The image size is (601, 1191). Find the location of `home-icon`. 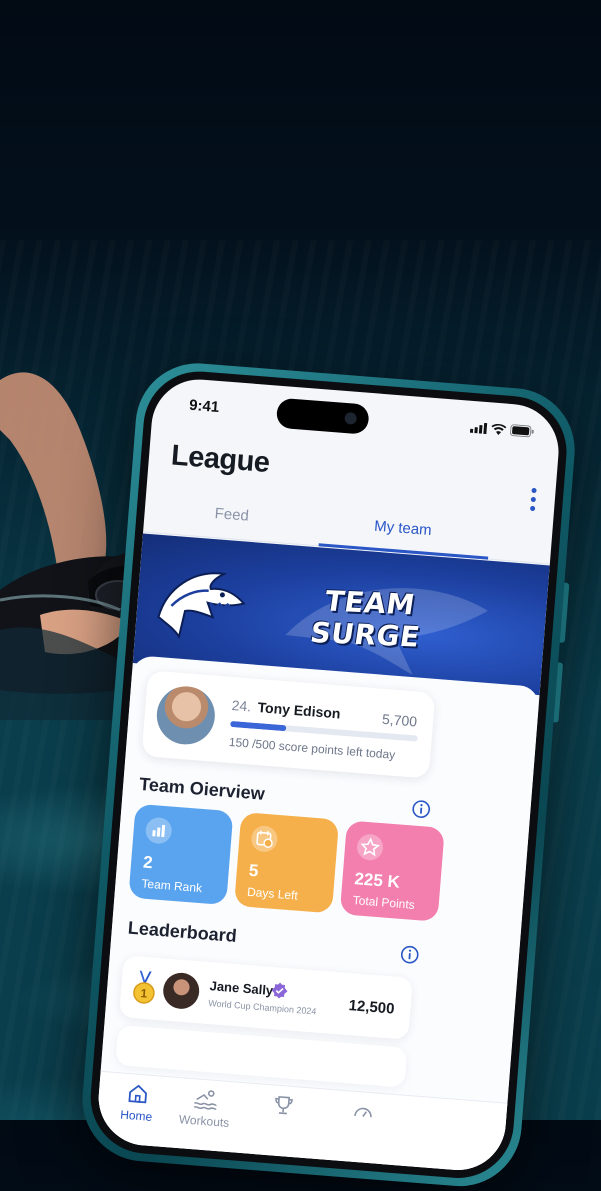

home-icon is located at coordinates (138, 1094).